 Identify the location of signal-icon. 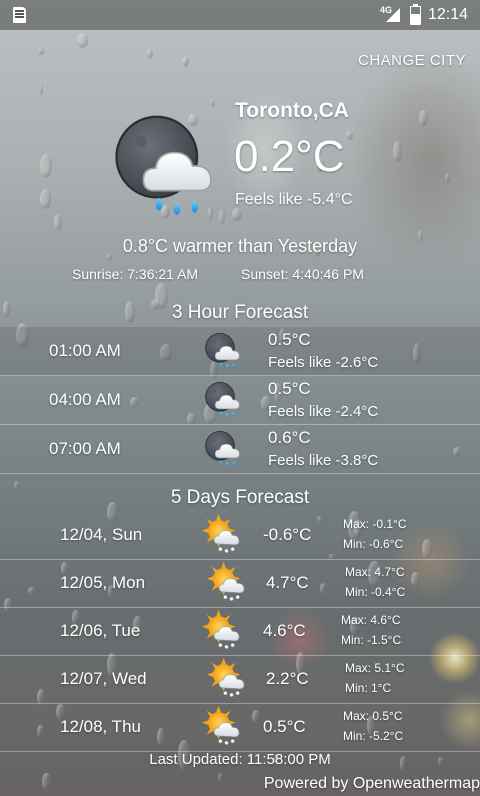
(393, 15).